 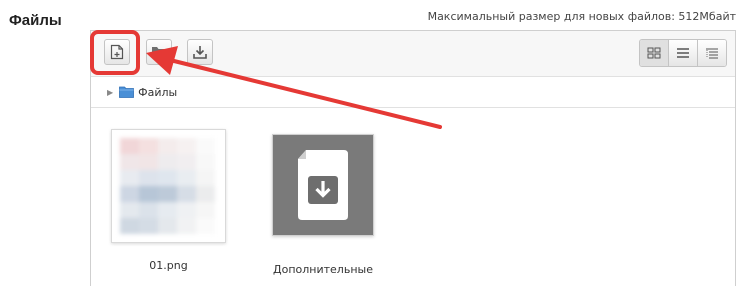 I want to click on file-name: 01.png, so click(x=168, y=265).